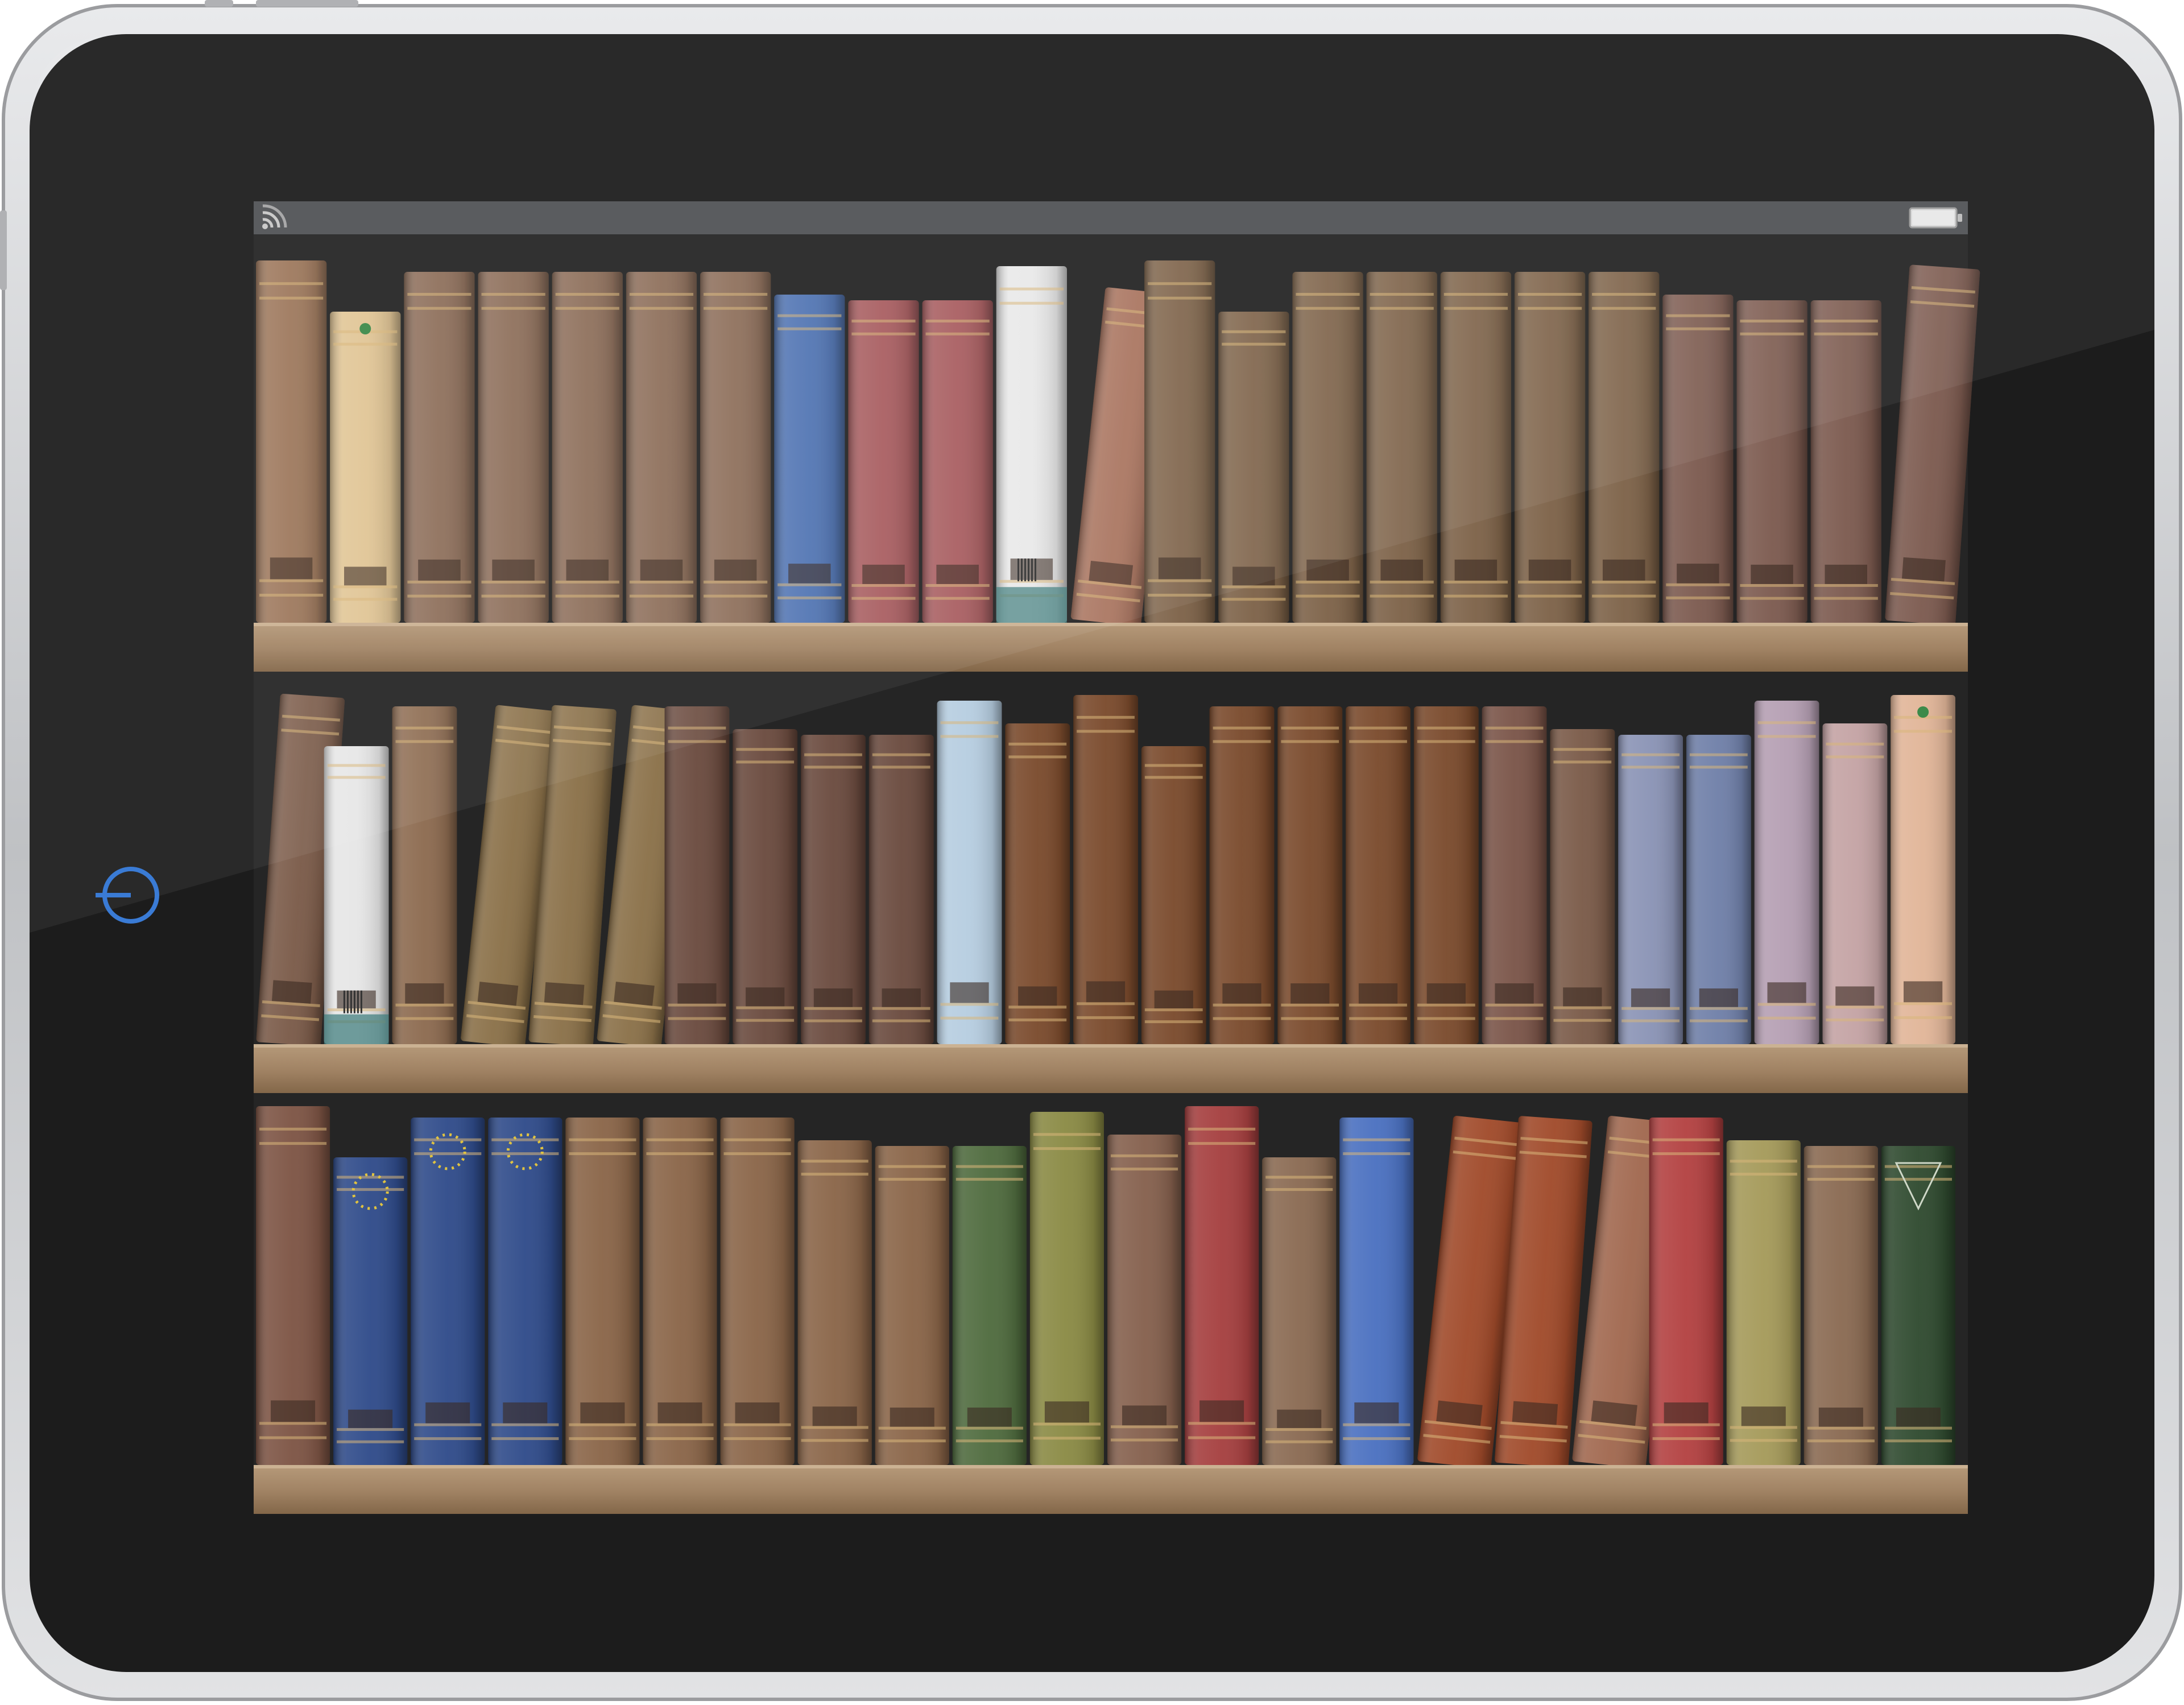  I want to click on home-button, so click(131, 895).